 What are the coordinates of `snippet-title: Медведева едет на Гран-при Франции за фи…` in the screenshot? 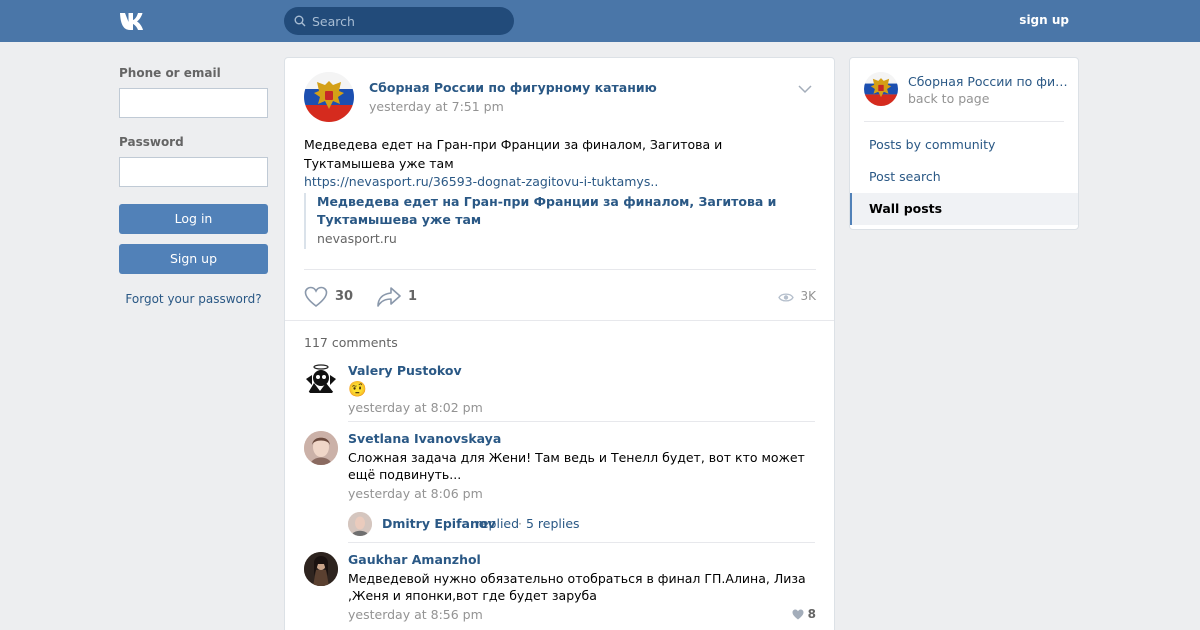 It's located at (566, 211).